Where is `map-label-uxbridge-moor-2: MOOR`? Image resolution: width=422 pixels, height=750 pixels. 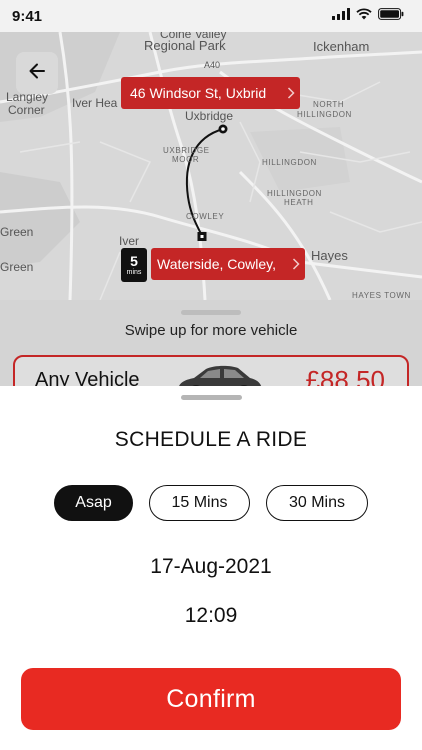
map-label-uxbridge-moor-2: MOOR is located at coordinates (186, 159).